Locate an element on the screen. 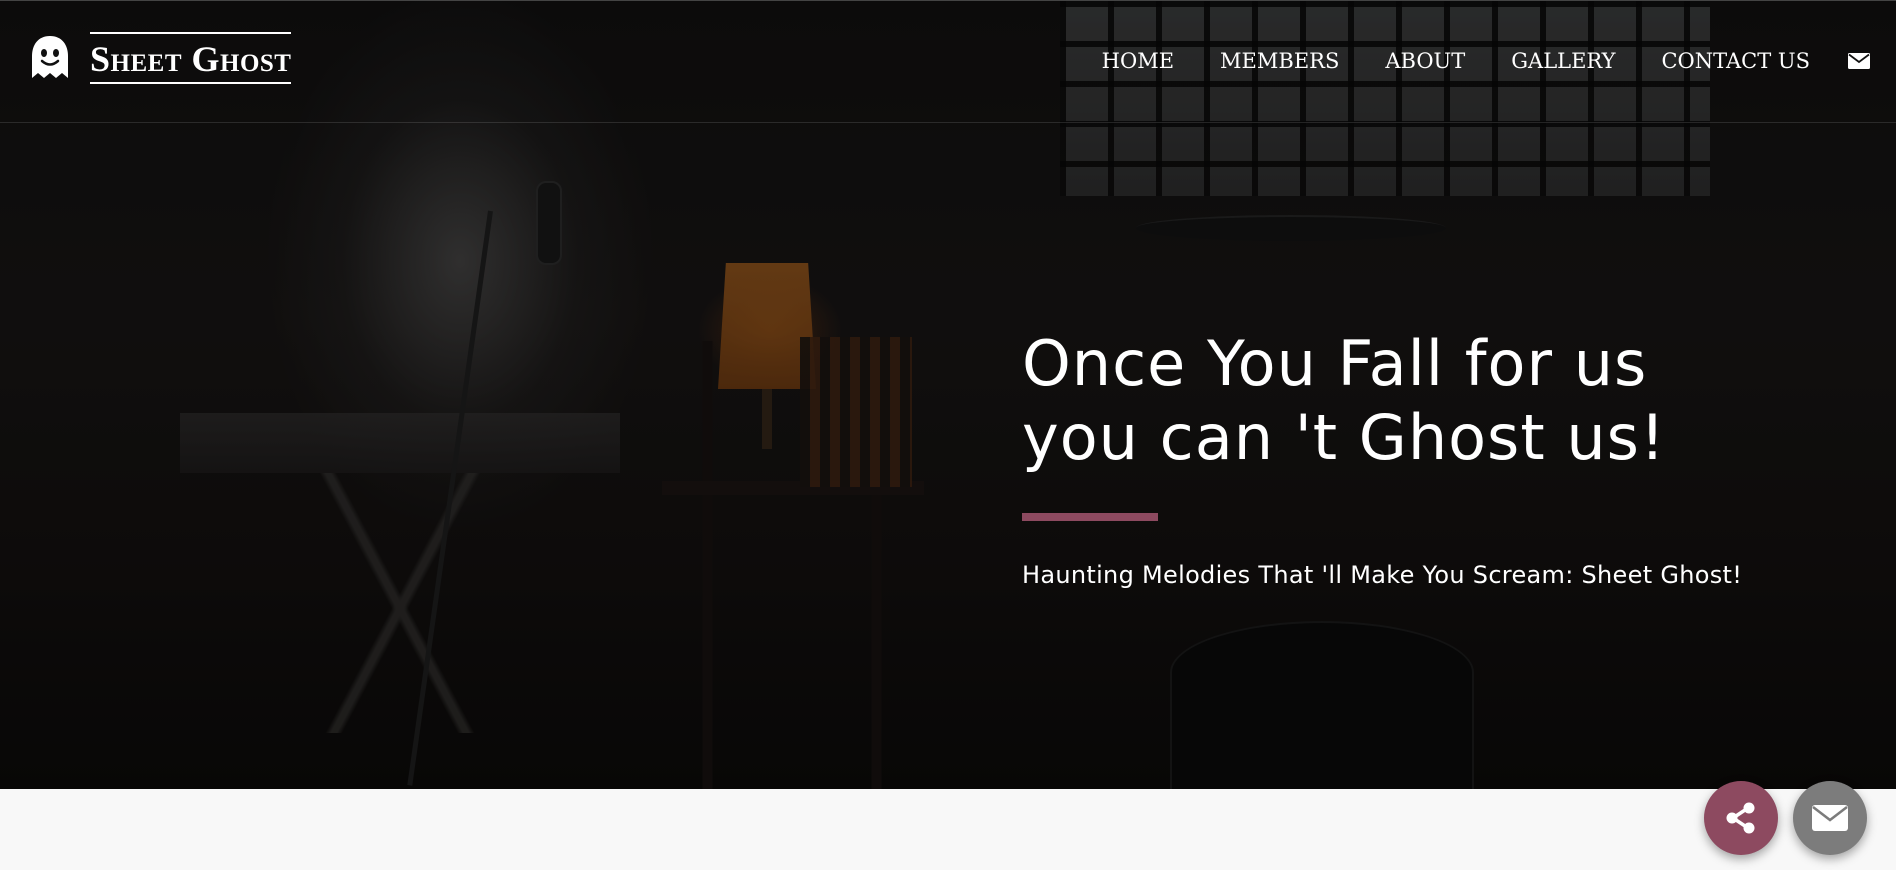 The height and width of the screenshot is (870, 1896). hero-accent-bar is located at coordinates (1090, 517).